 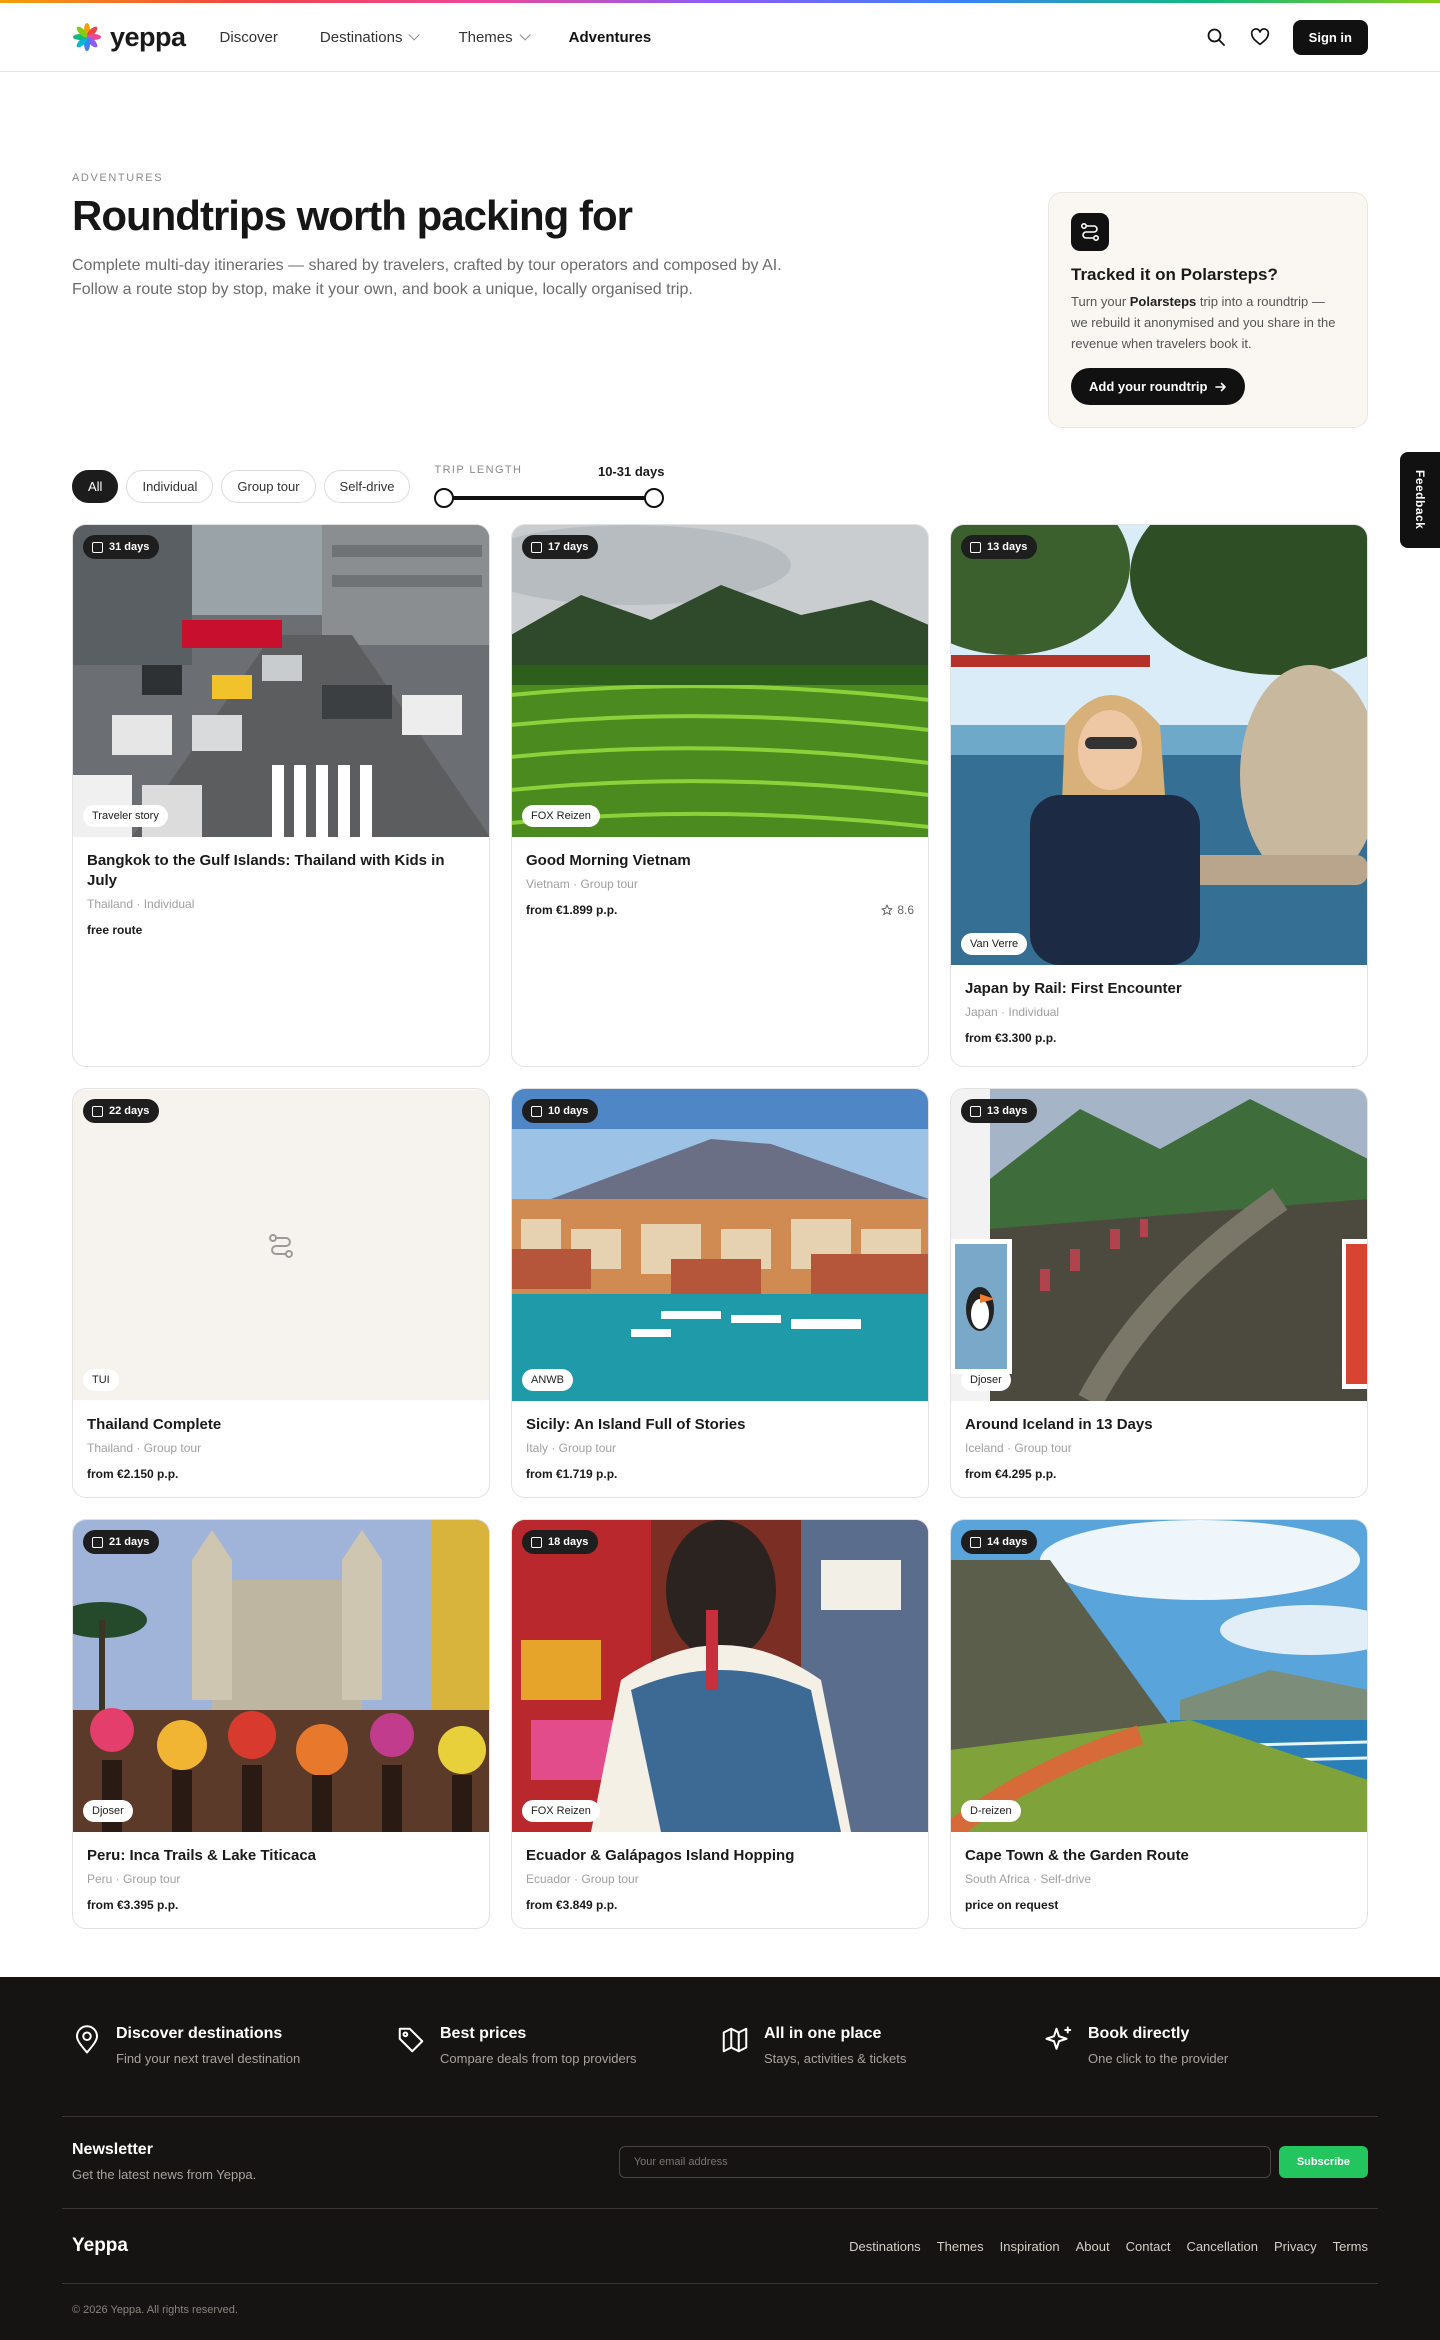 I want to click on trip-title: Good Morning Vietnam, so click(x=720, y=861).